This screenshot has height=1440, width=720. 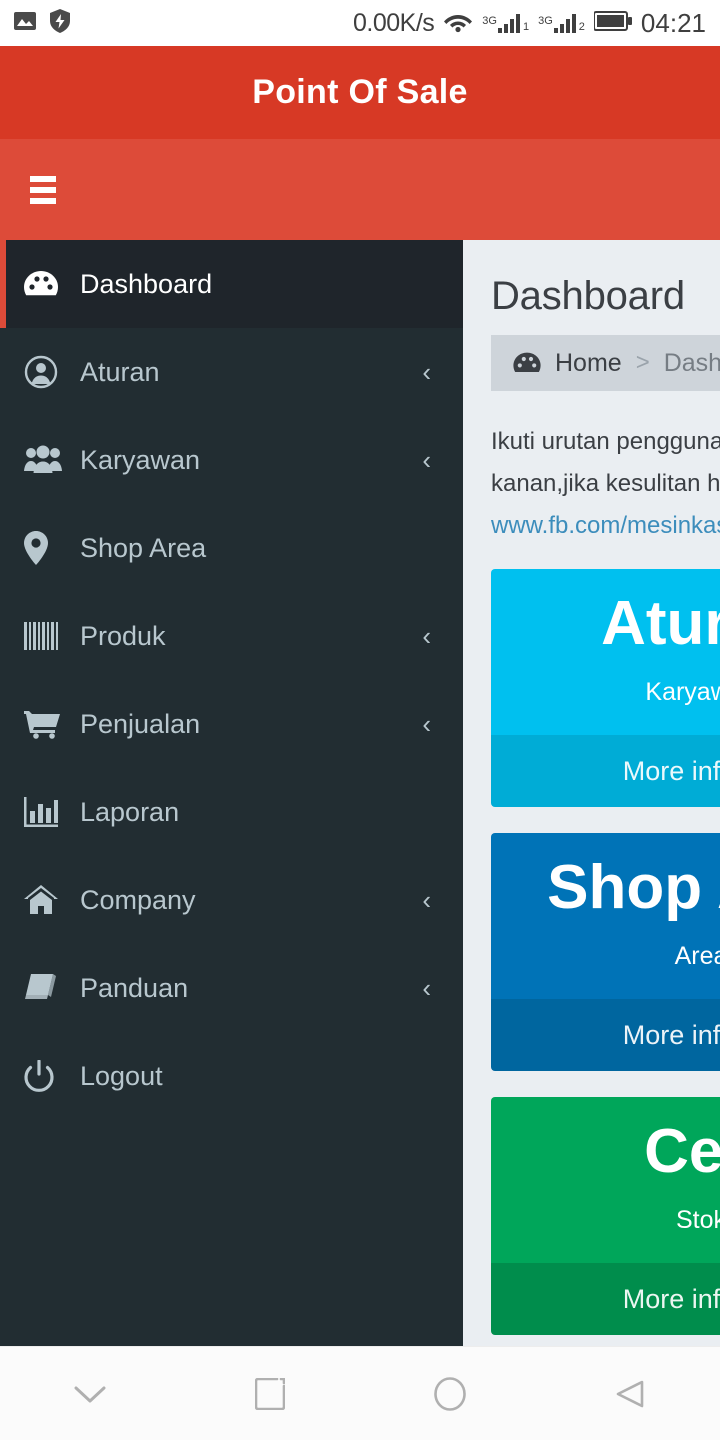 I want to click on card-aturan: Aturan Karyawan More info, so click(x=605, y=688).